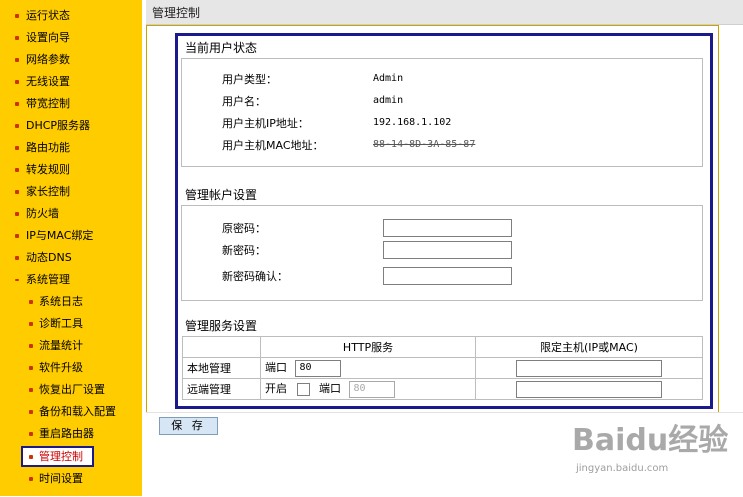 Image resolution: width=743 pixels, height=497 pixels. I want to click on host-mac-value: 88-14-8D-3A-85-87, so click(424, 144).